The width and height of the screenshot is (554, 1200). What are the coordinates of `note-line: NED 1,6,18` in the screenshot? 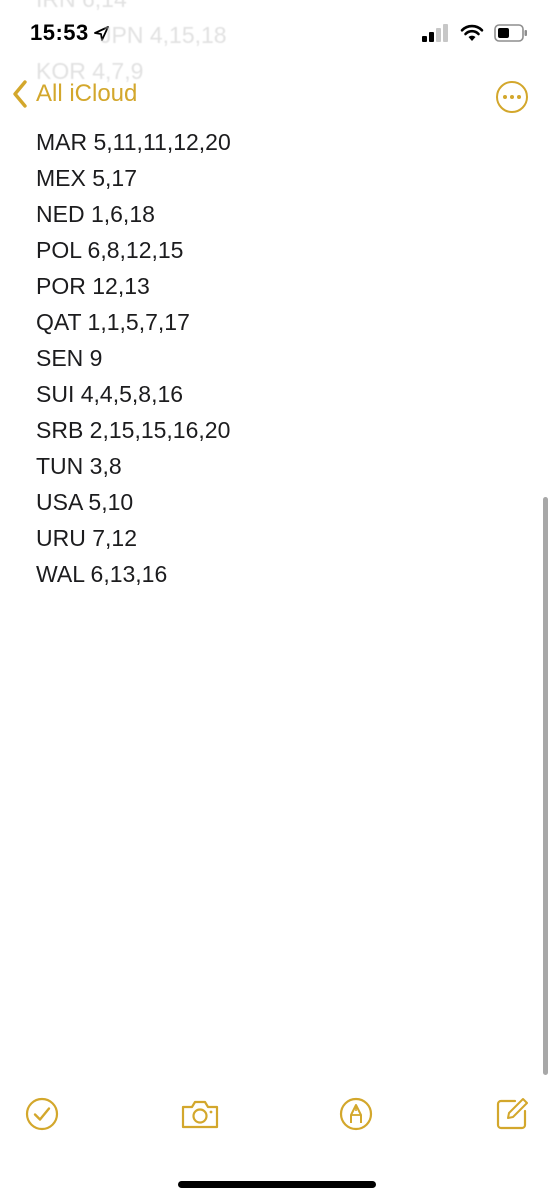 It's located at (95, 214).